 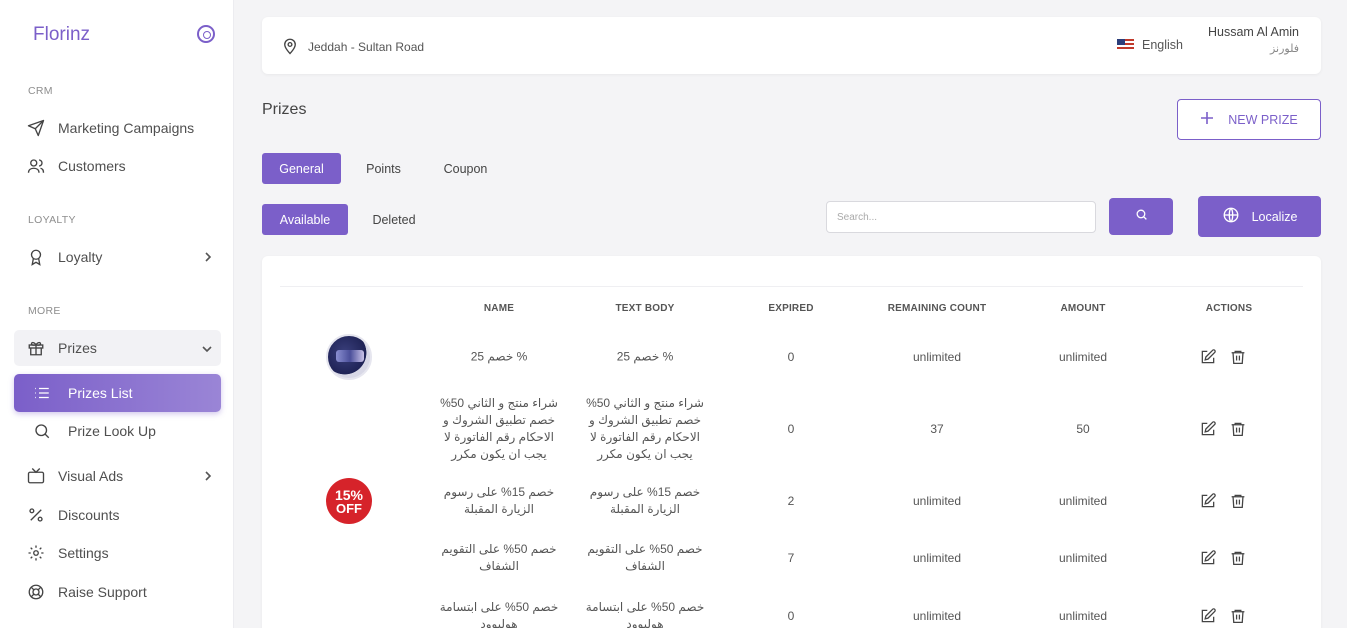 I want to click on send-icon, so click(x=36, y=128).